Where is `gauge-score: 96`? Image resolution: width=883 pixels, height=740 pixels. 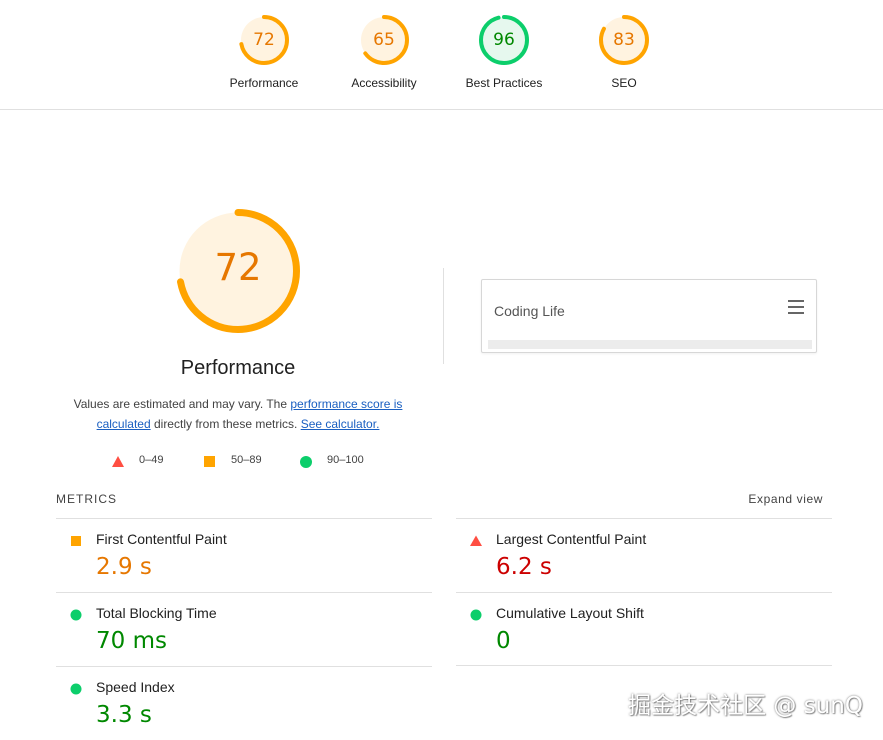 gauge-score: 96 is located at coordinates (504, 40).